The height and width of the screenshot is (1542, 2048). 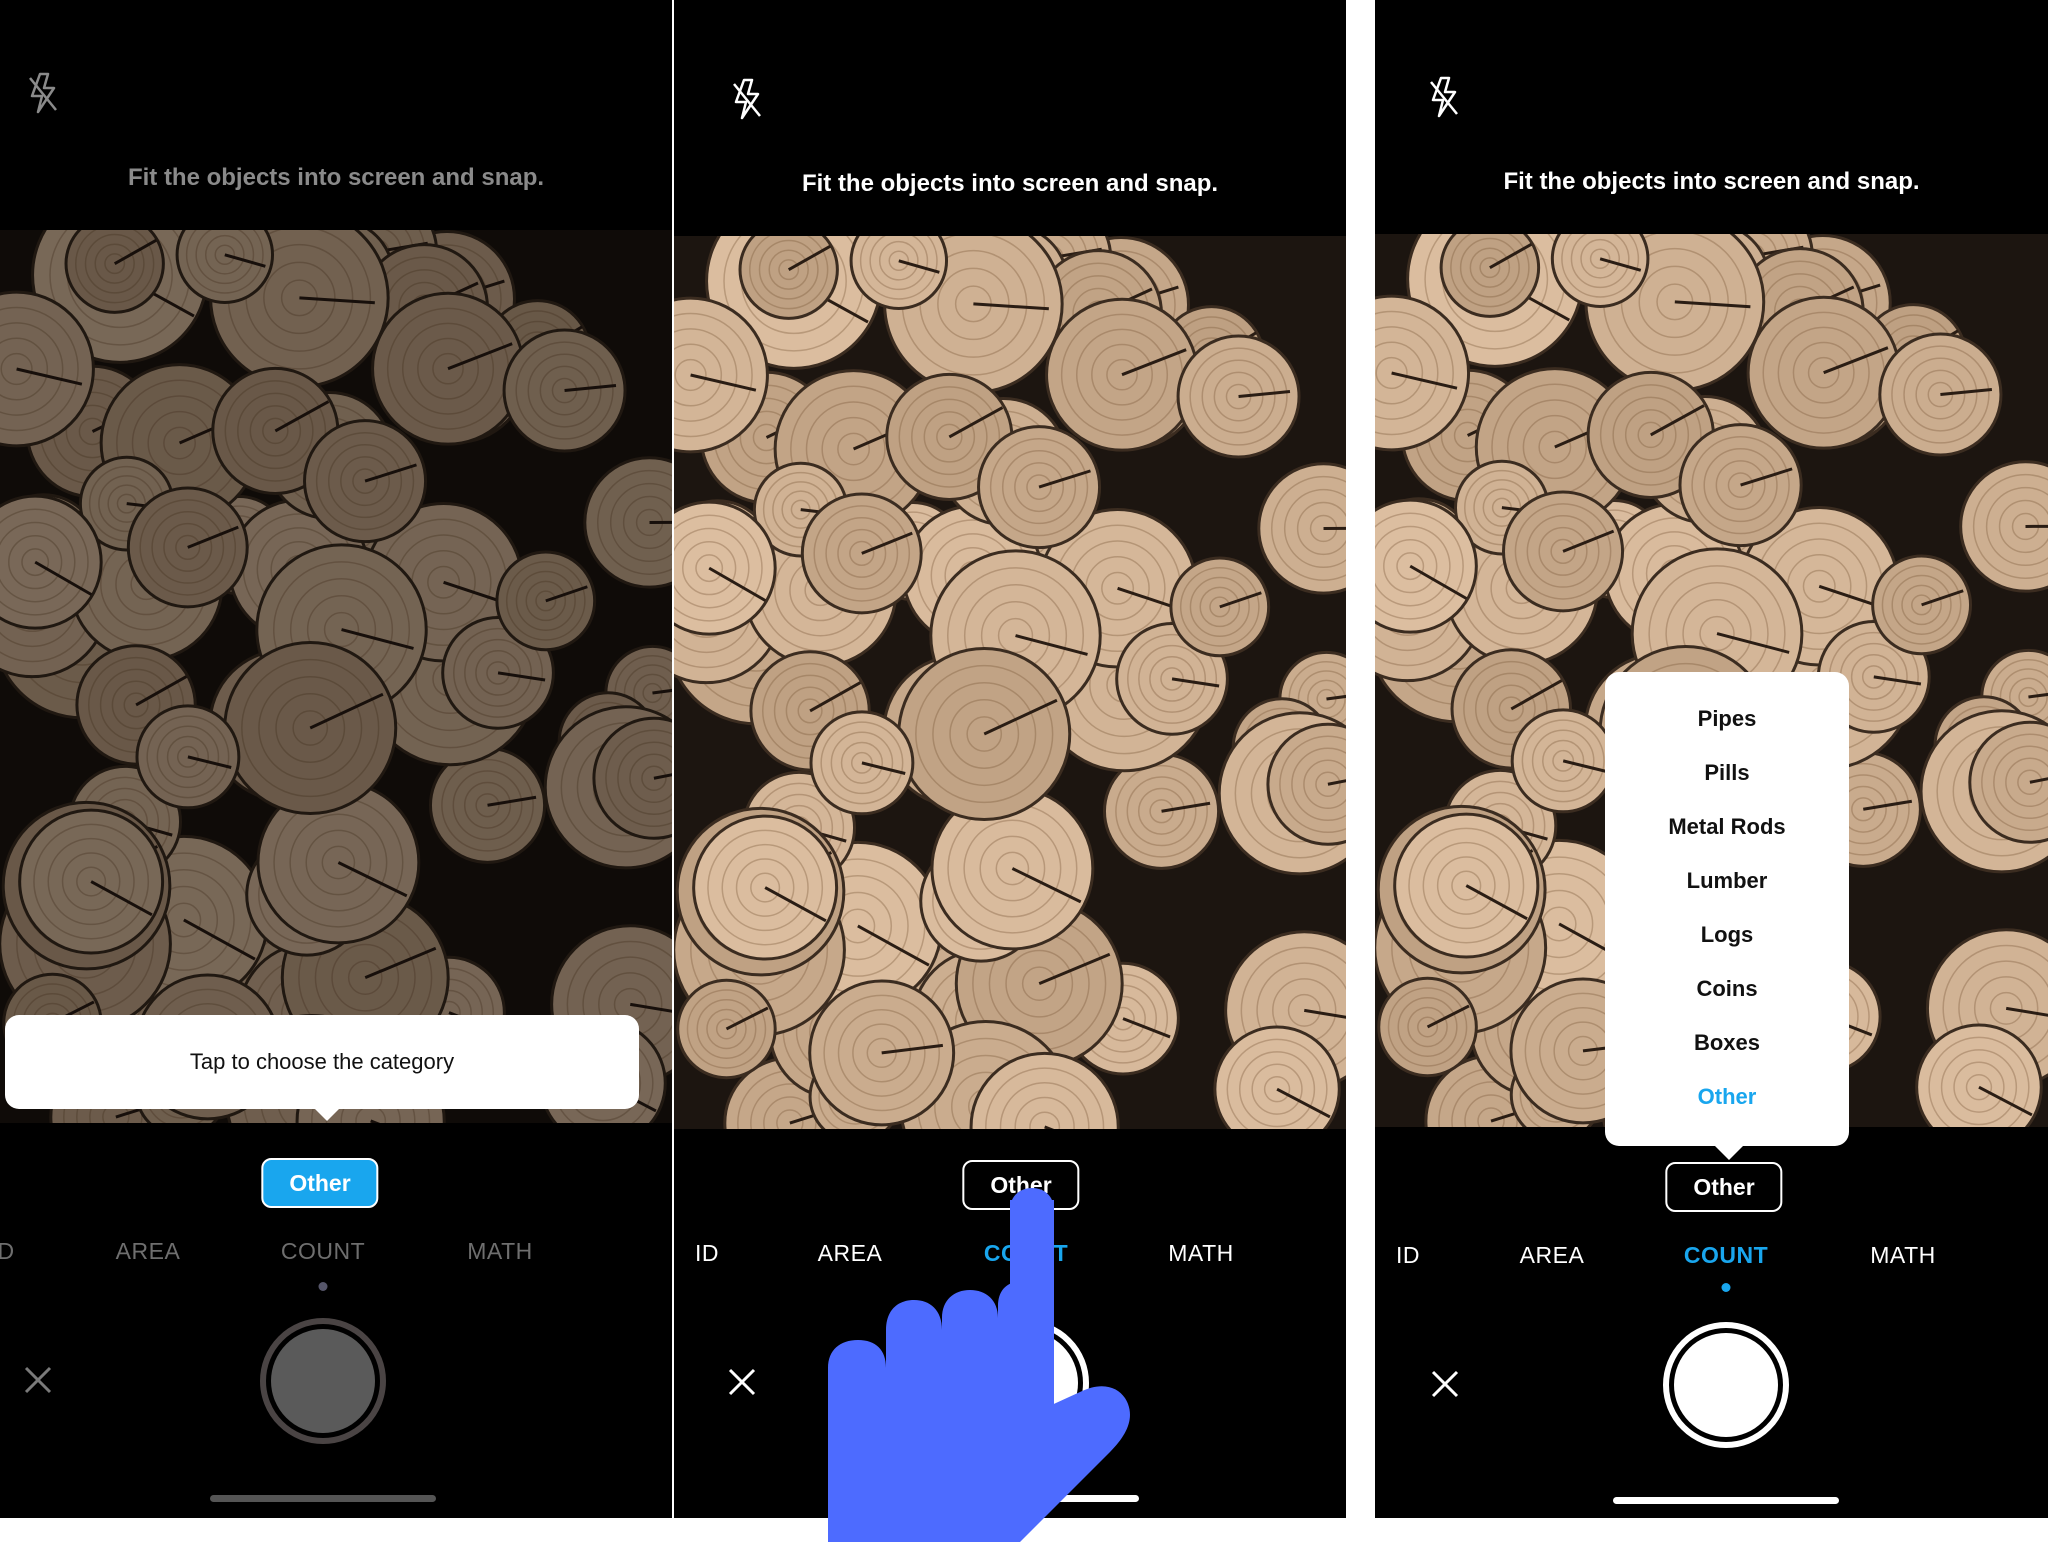 I want to click on category-option-other: Other, so click(x=1727, y=1097).